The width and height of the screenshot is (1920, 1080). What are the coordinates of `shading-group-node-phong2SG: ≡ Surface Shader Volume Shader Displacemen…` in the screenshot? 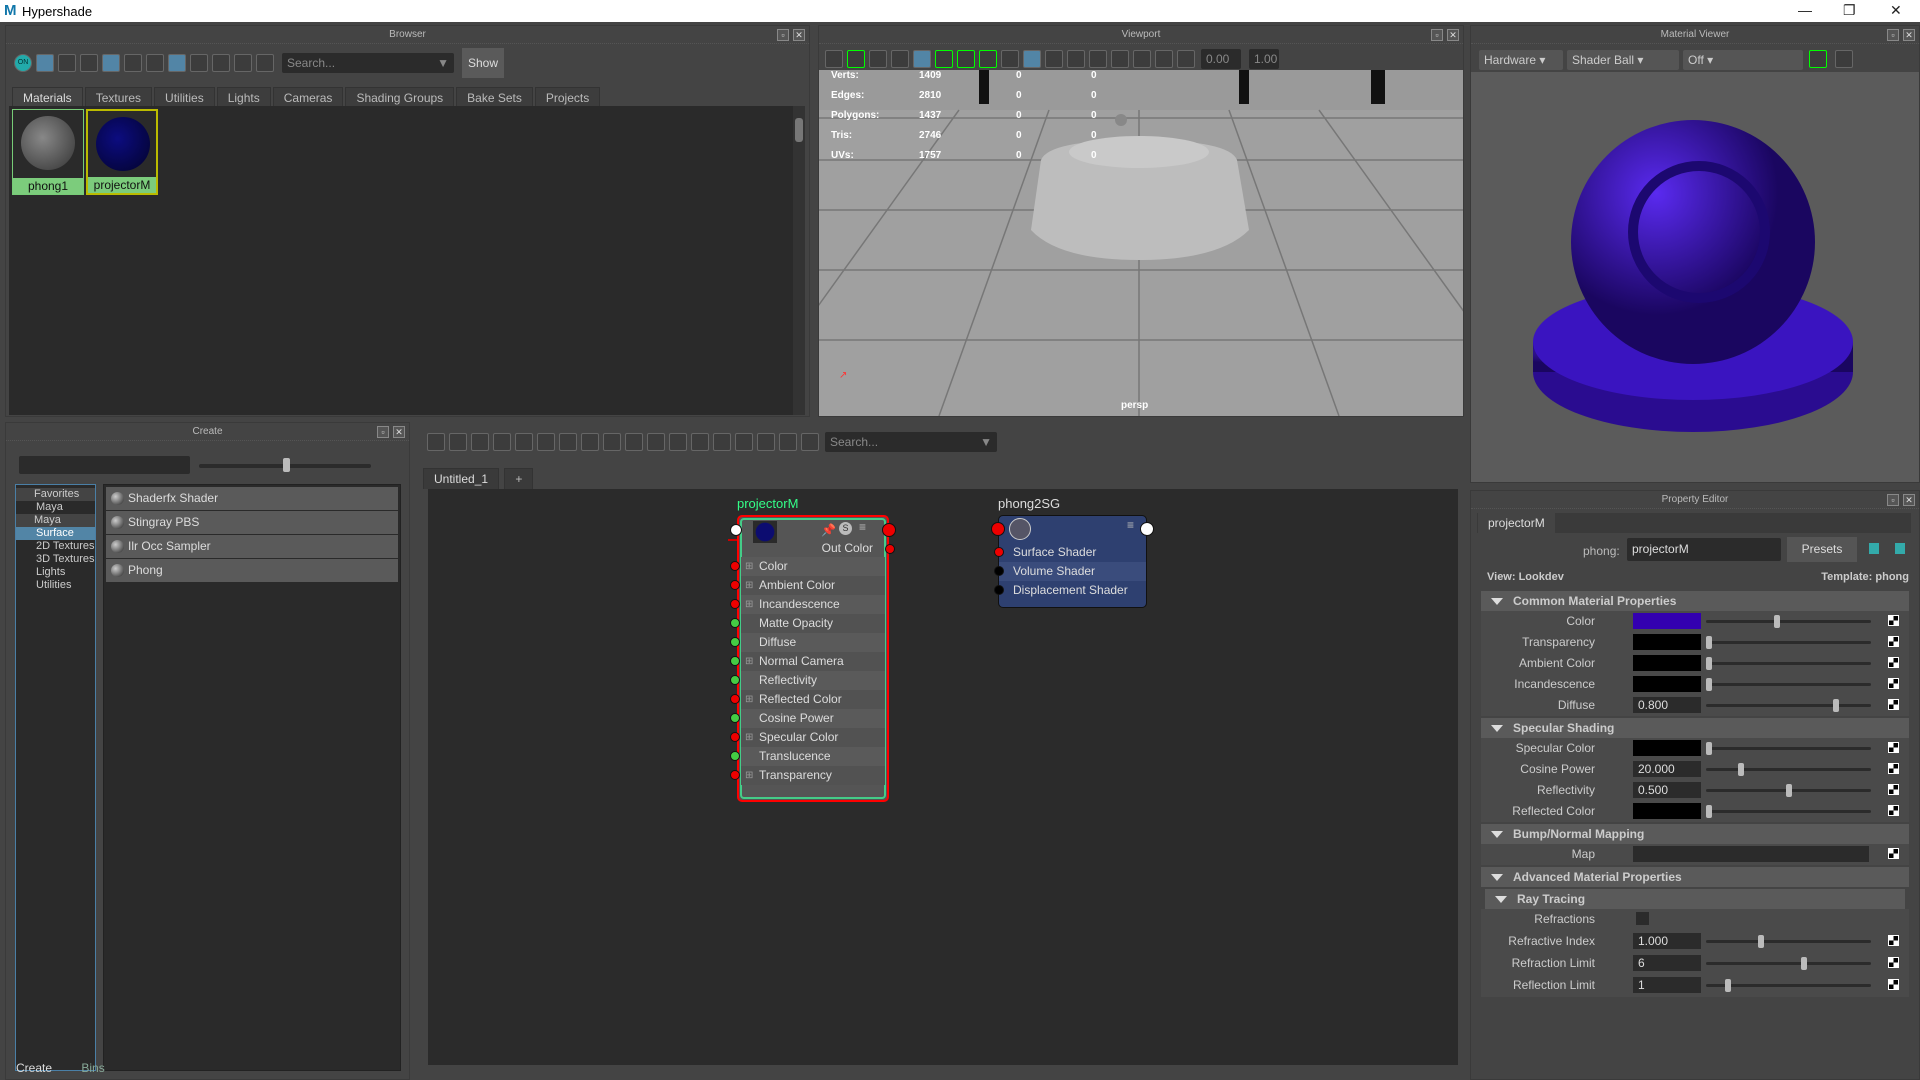 It's located at (1072, 561).